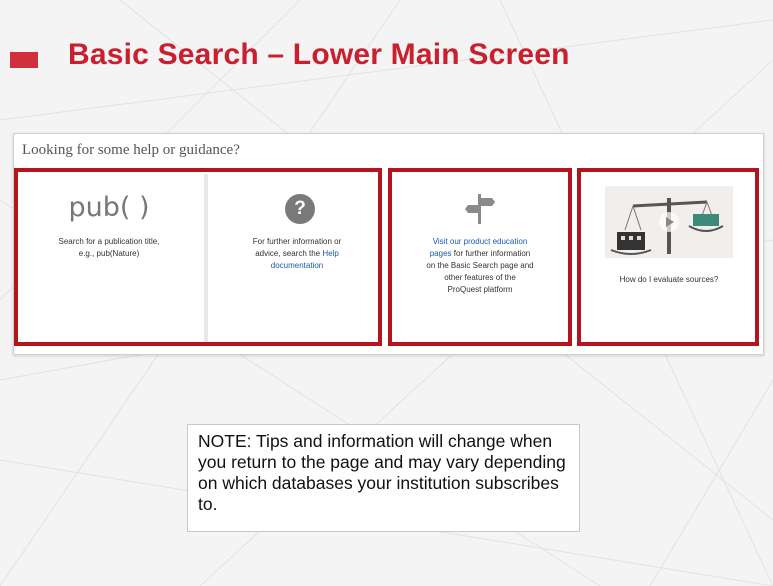 The width and height of the screenshot is (773, 586). I want to click on highlight-box-search-tips, so click(198, 257).